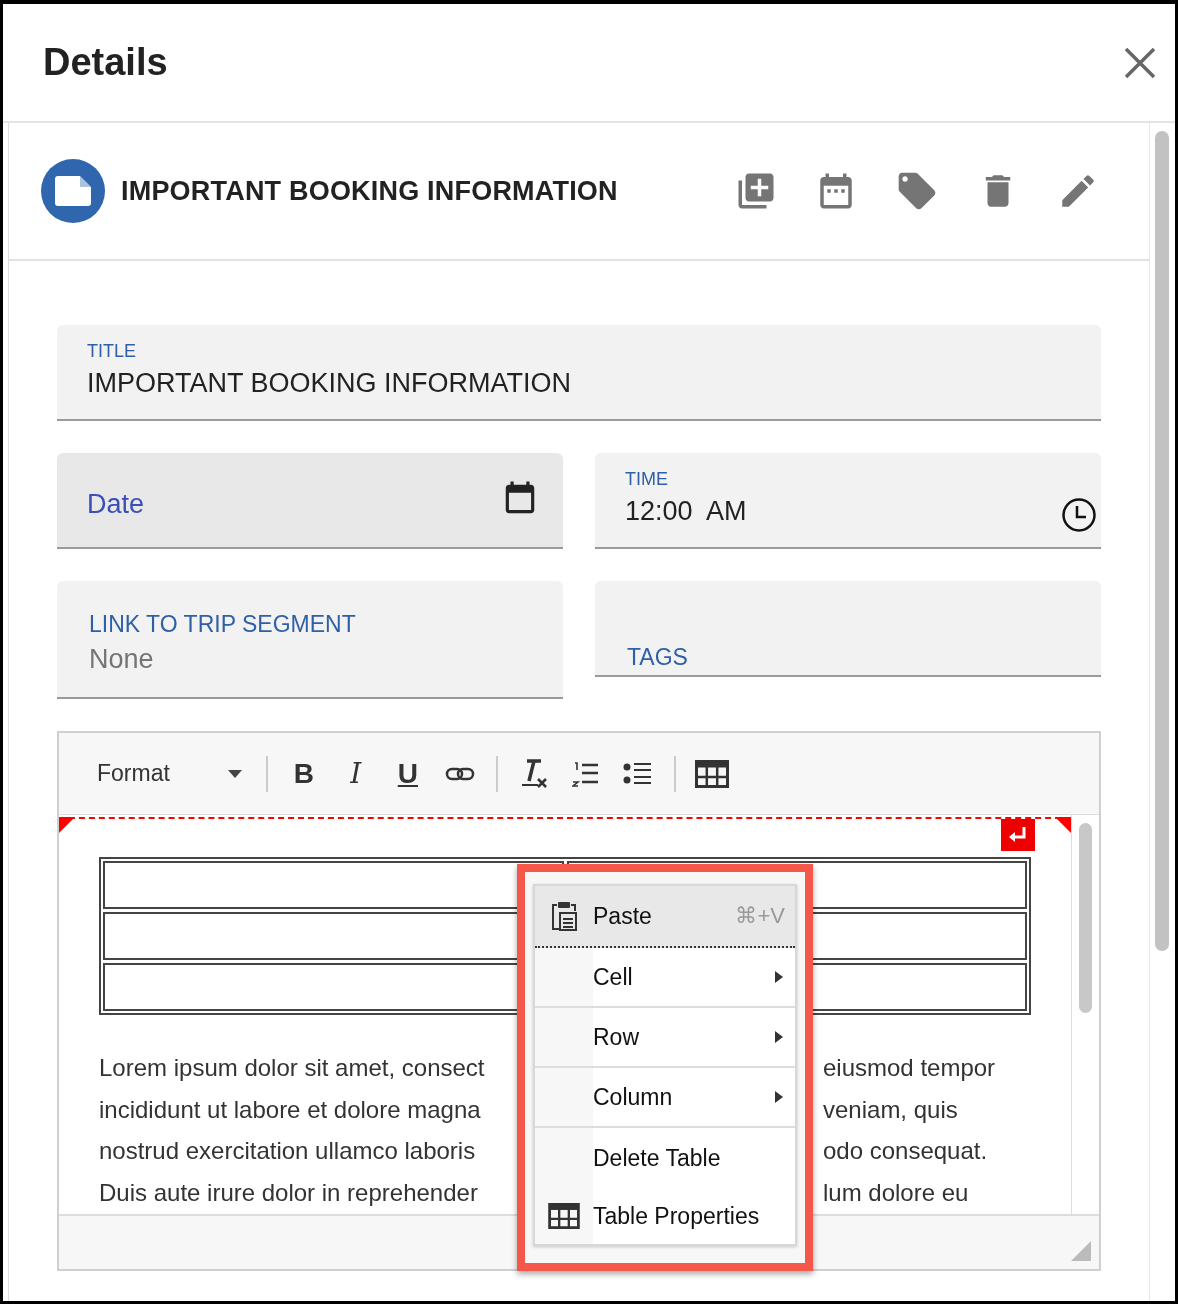 The image size is (1178, 1304). What do you see at coordinates (564, 916) in the screenshot?
I see `clipboard-icon` at bounding box center [564, 916].